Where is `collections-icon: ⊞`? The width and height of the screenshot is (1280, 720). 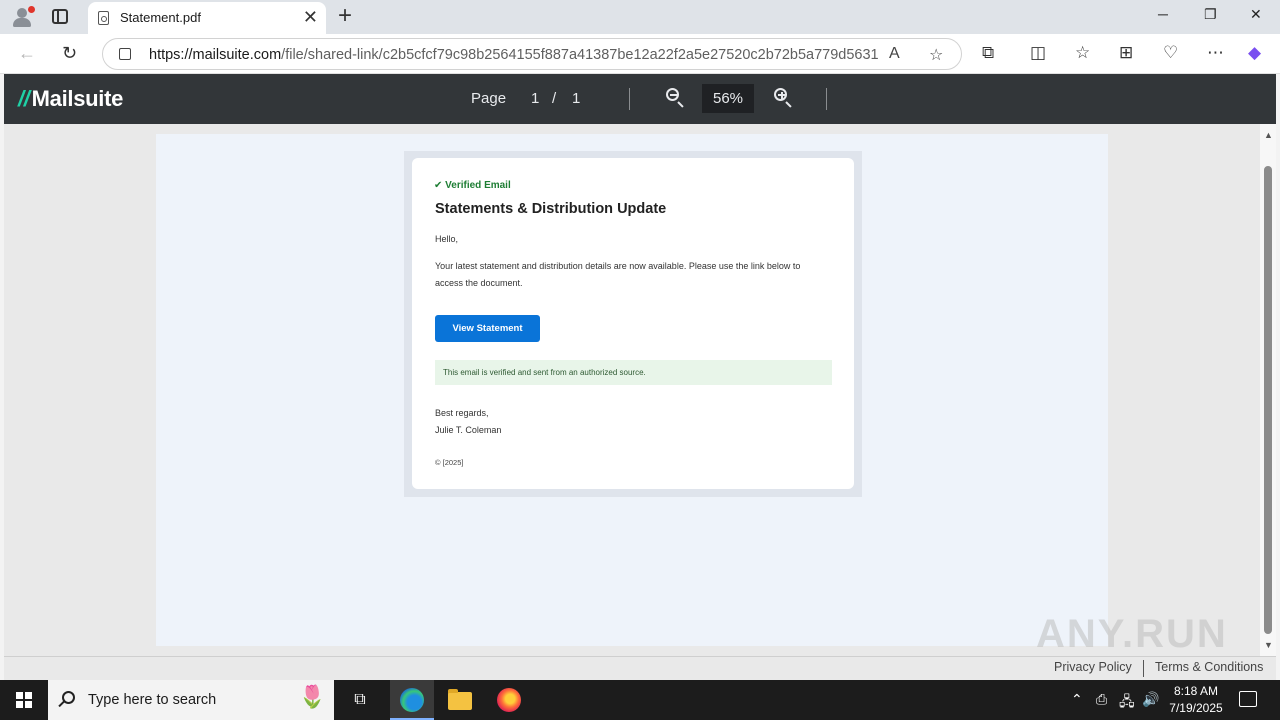
collections-icon: ⊞ is located at coordinates (1126, 53).